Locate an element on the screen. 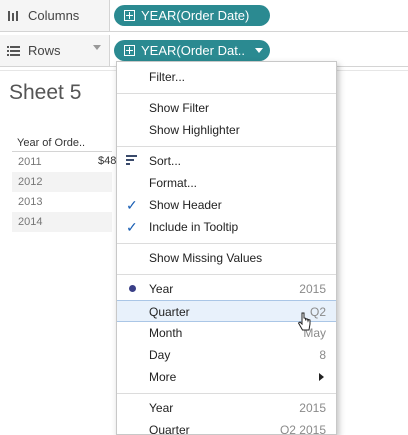  rows-pill: YEAR(Order Dat.. is located at coordinates (192, 50).